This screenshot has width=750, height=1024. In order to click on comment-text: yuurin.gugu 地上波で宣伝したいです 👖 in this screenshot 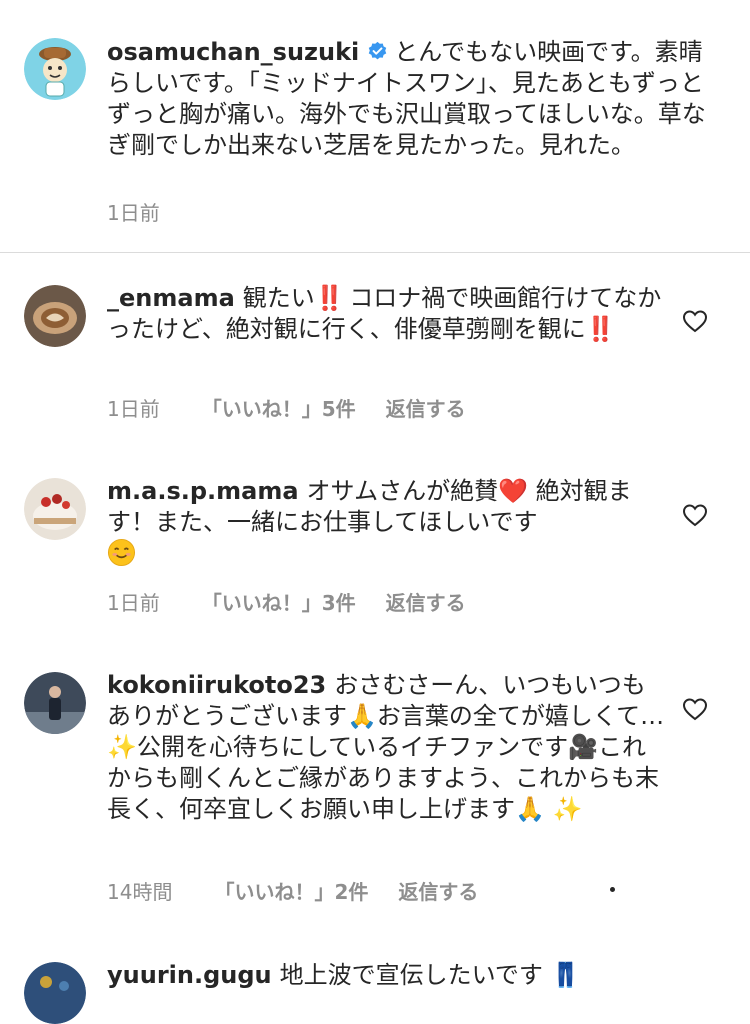, I will do `click(344, 975)`.